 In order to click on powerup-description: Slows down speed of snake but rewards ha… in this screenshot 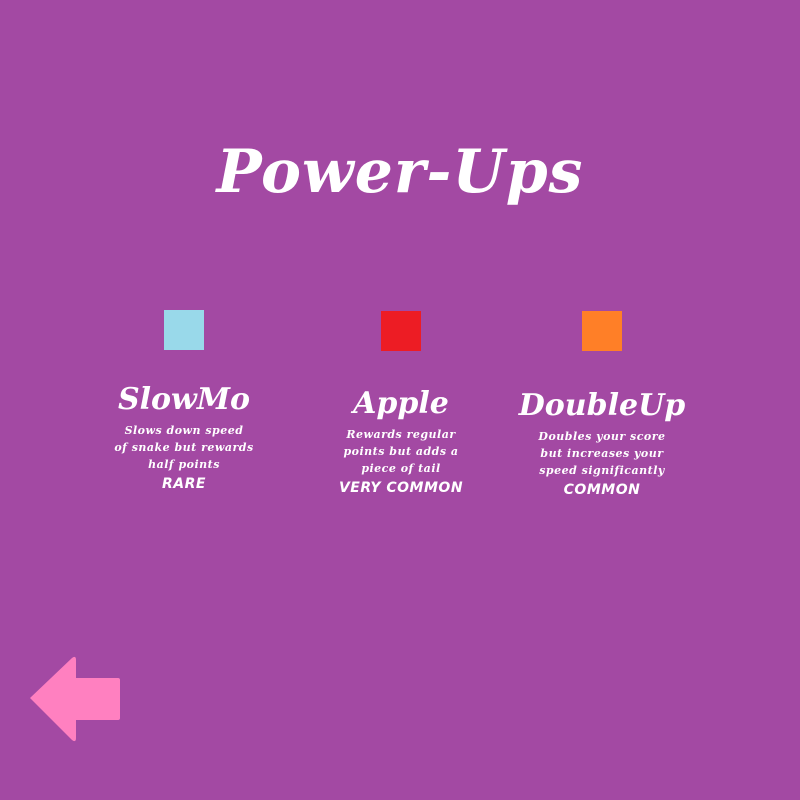, I will do `click(184, 447)`.